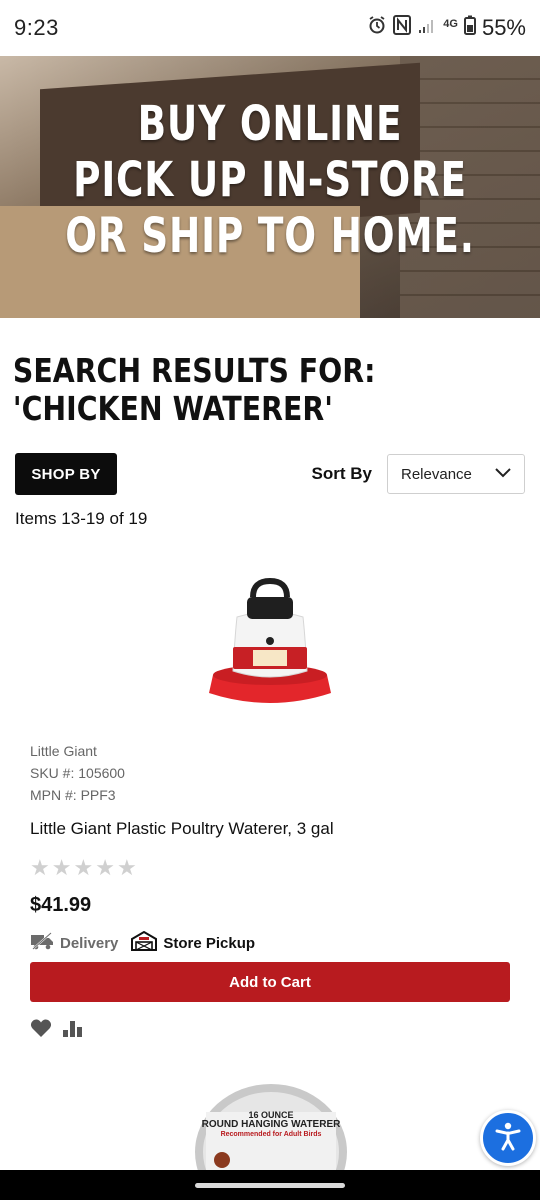 The height and width of the screenshot is (1200, 540). I want to click on accessibility-button, so click(508, 1138).